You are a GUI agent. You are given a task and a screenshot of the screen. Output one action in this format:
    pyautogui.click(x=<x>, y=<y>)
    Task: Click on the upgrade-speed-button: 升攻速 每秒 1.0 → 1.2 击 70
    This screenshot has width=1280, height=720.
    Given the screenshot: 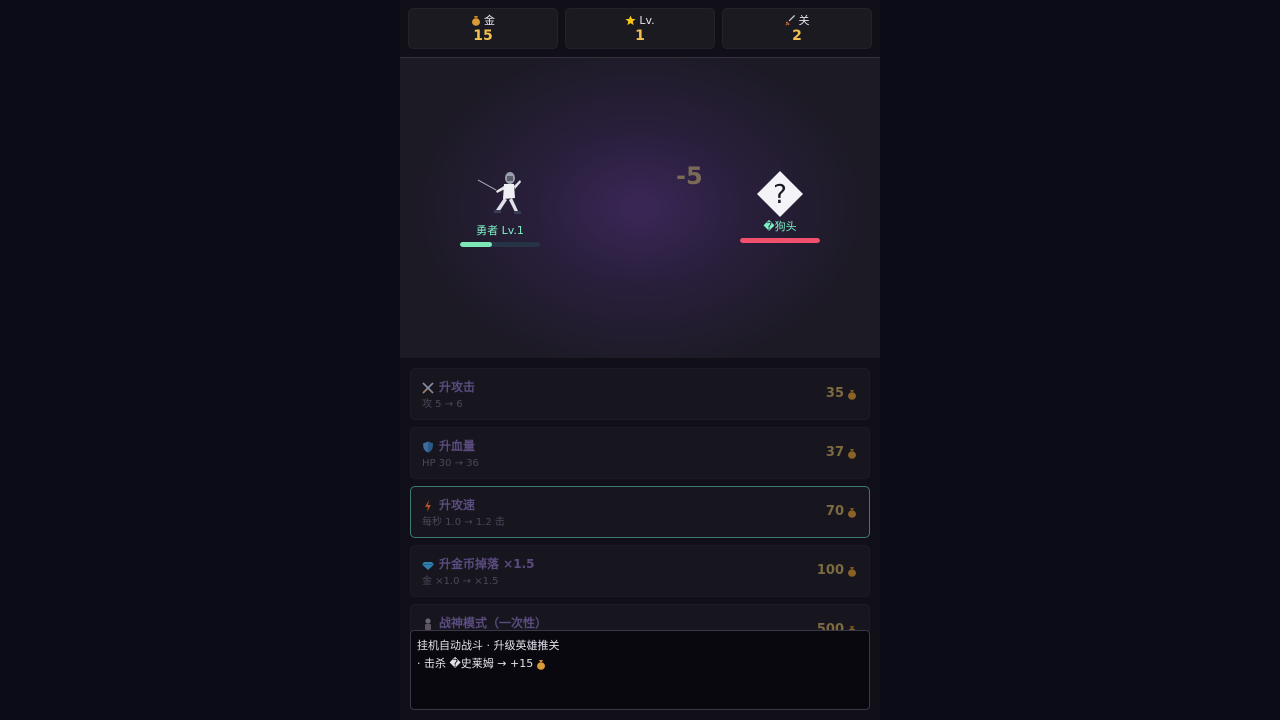 What is the action you would take?
    pyautogui.click(x=640, y=512)
    